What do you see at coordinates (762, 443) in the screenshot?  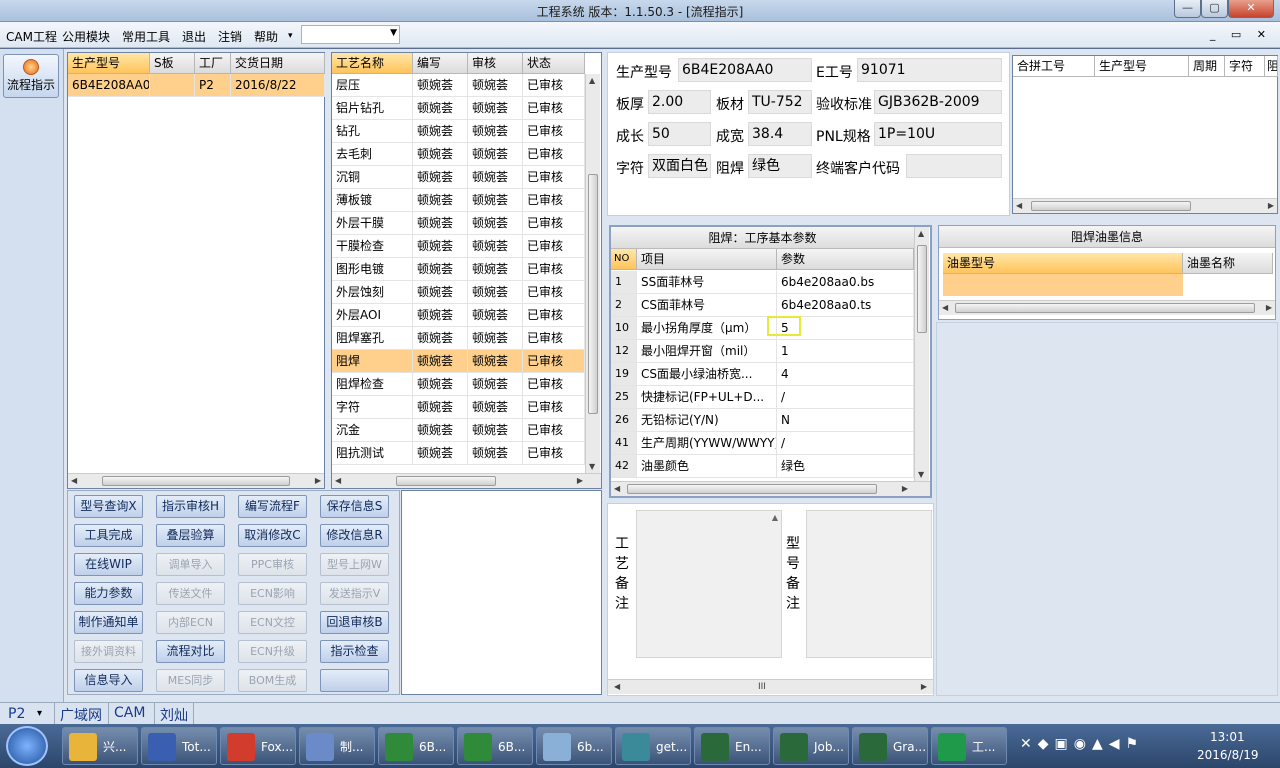 I see `table-row: 41 生产周期(YYWW/WWYY) /` at bounding box center [762, 443].